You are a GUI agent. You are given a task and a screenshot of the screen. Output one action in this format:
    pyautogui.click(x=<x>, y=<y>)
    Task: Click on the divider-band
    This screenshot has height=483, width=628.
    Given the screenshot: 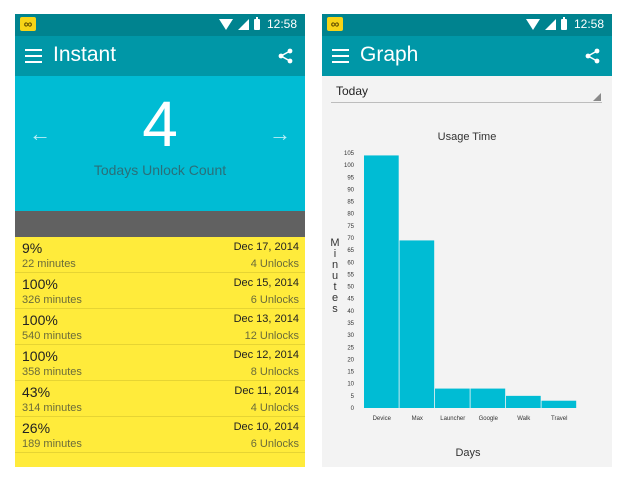 What is the action you would take?
    pyautogui.click(x=160, y=224)
    